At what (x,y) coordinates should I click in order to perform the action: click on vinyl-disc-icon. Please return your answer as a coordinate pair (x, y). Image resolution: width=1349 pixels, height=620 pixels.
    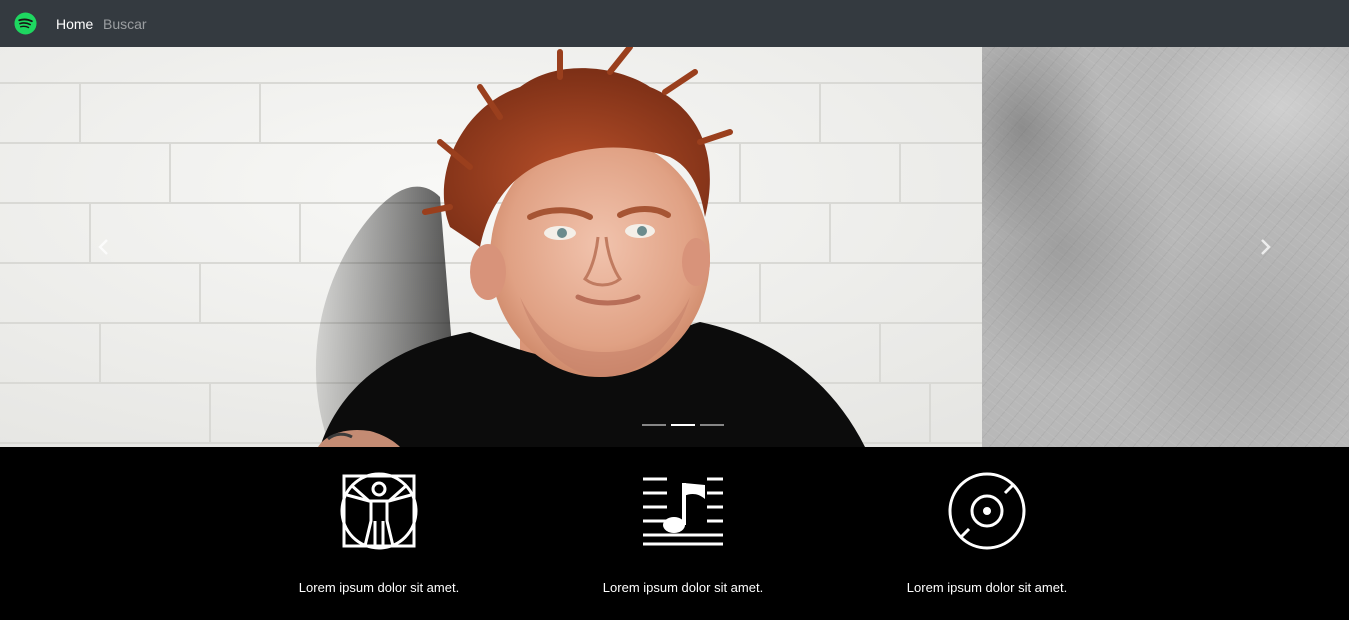
    Looking at the image, I should click on (987, 511).